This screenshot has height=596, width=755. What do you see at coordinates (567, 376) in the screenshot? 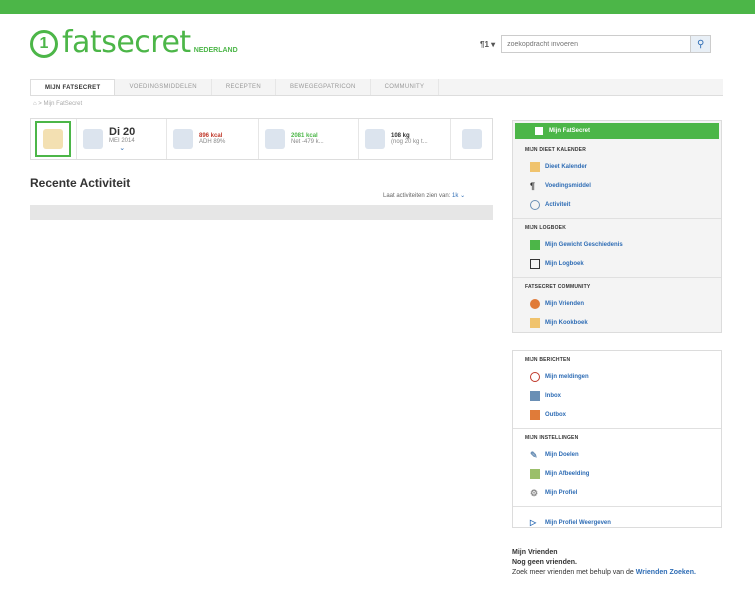
I see `item-label: Mijn meldingen` at bounding box center [567, 376].